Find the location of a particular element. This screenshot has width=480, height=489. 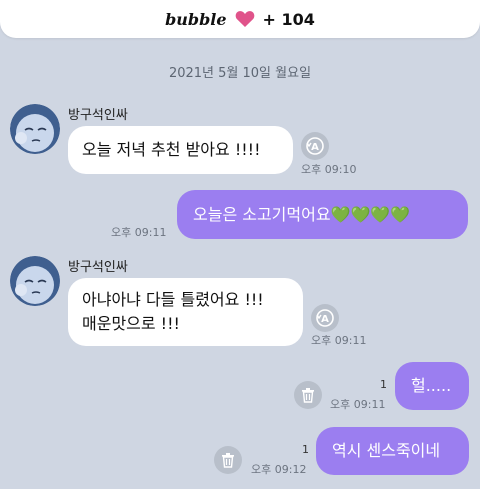

message-time: 오후 09:12 is located at coordinates (279, 469).